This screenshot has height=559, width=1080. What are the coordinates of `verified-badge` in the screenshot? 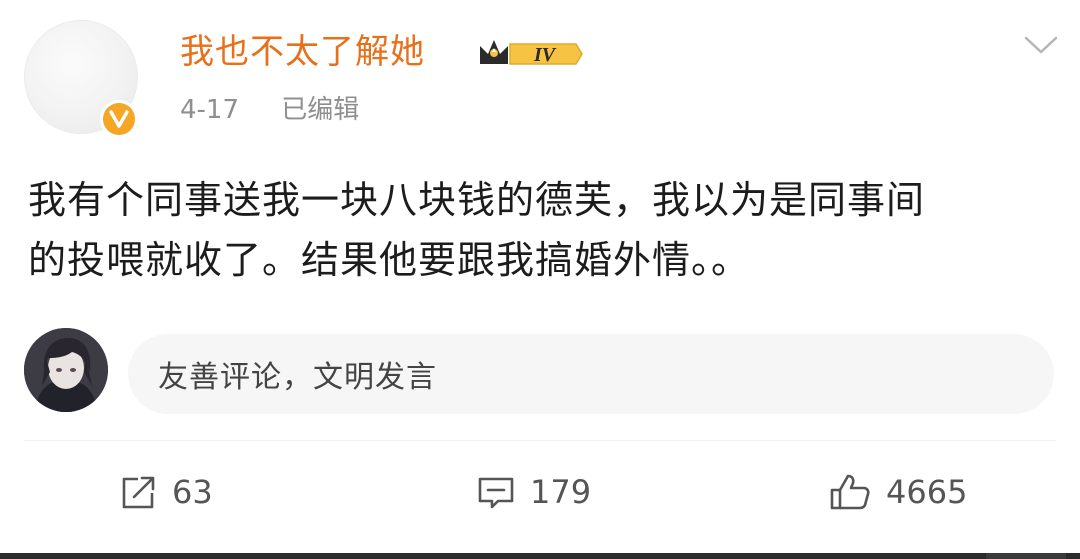 It's located at (119, 119).